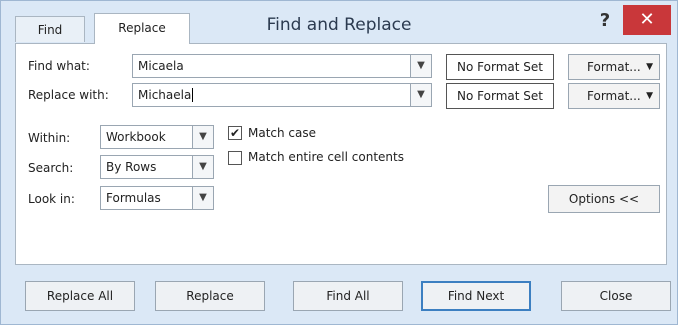 Image resolution: width=678 pixels, height=325 pixels. Describe the element at coordinates (80, 296) in the screenshot. I see `replace-all-button: Replace All` at that location.